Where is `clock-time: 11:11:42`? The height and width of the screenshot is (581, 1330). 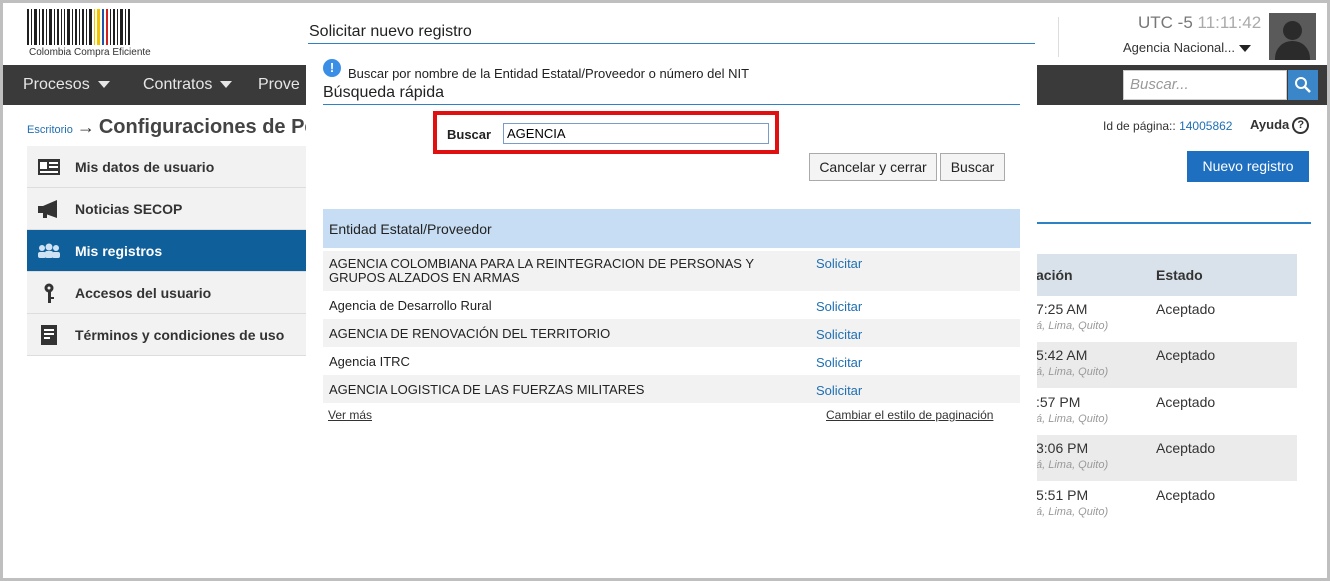
clock-time: 11:11:42 is located at coordinates (1229, 22).